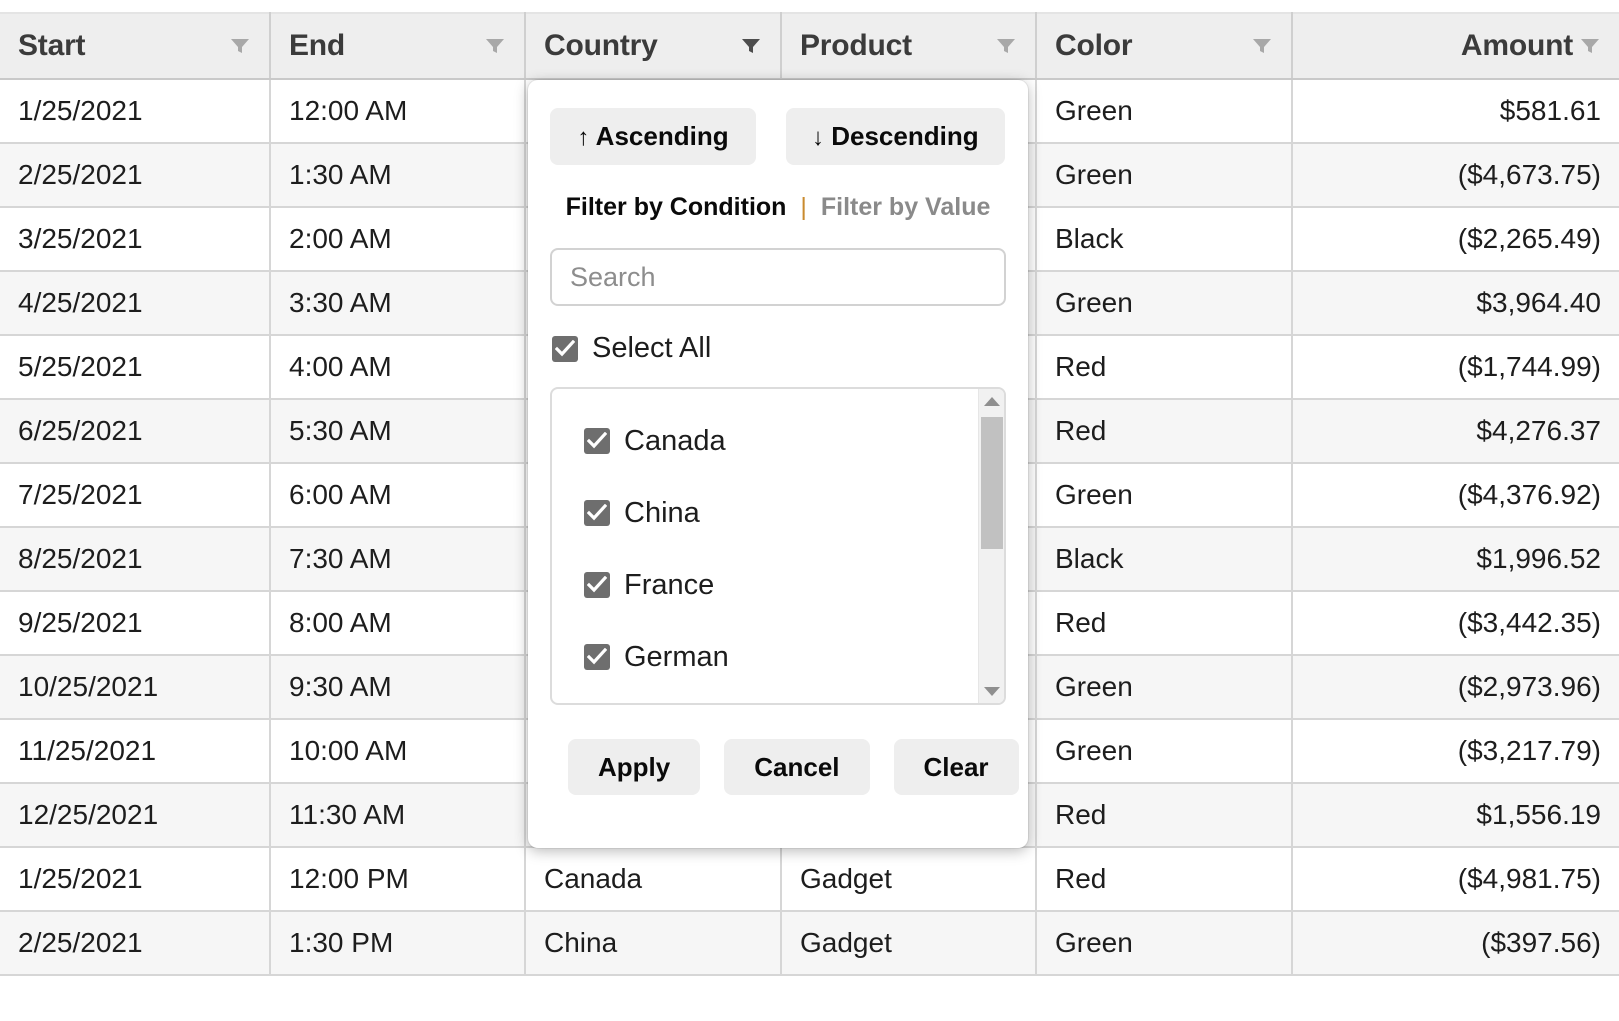 This screenshot has width=1619, height=1021. What do you see at coordinates (398, 687) in the screenshot?
I see `cell-end: 9:30 AM` at bounding box center [398, 687].